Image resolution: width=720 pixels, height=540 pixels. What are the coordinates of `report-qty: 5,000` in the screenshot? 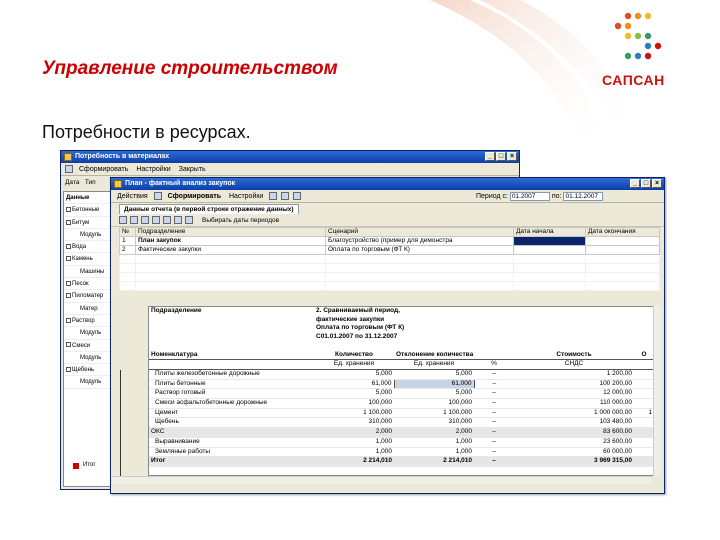 It's located at (354, 394).